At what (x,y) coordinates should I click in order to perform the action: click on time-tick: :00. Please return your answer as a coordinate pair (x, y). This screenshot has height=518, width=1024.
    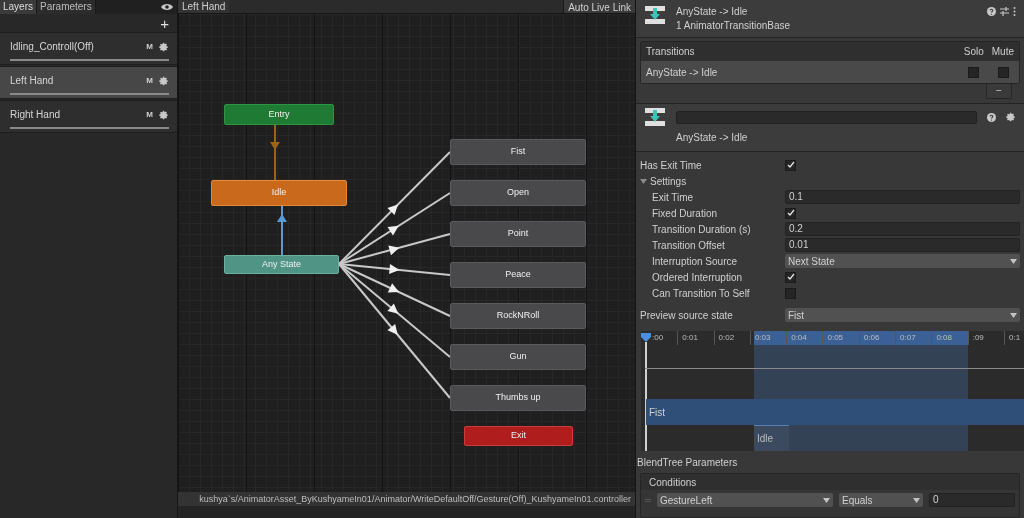
    Looking at the image, I should click on (658, 338).